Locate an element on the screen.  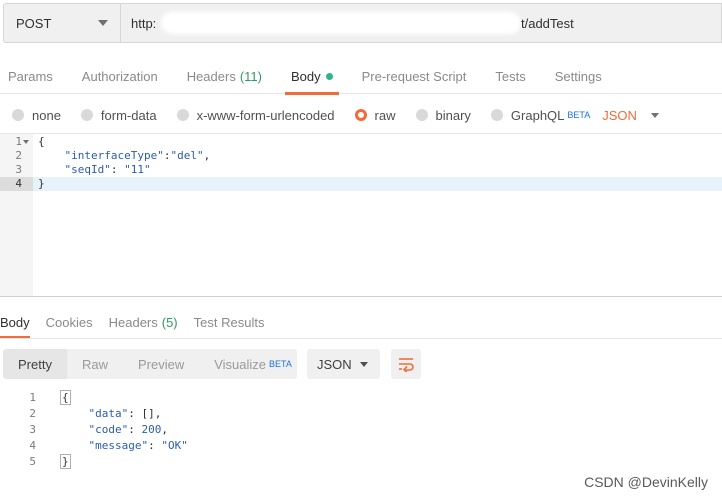
headers-count: (11) is located at coordinates (250, 76).